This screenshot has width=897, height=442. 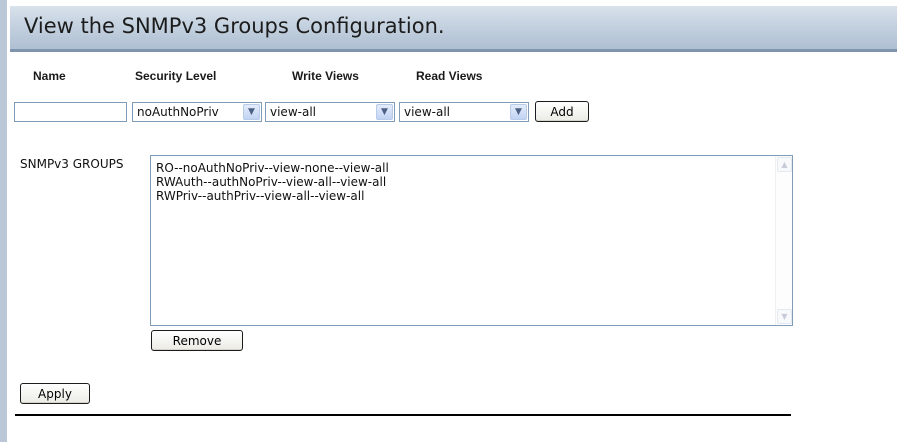 I want to click on list-item: RWAuth--authNoPriv--view-all--view-all, so click(x=272, y=182).